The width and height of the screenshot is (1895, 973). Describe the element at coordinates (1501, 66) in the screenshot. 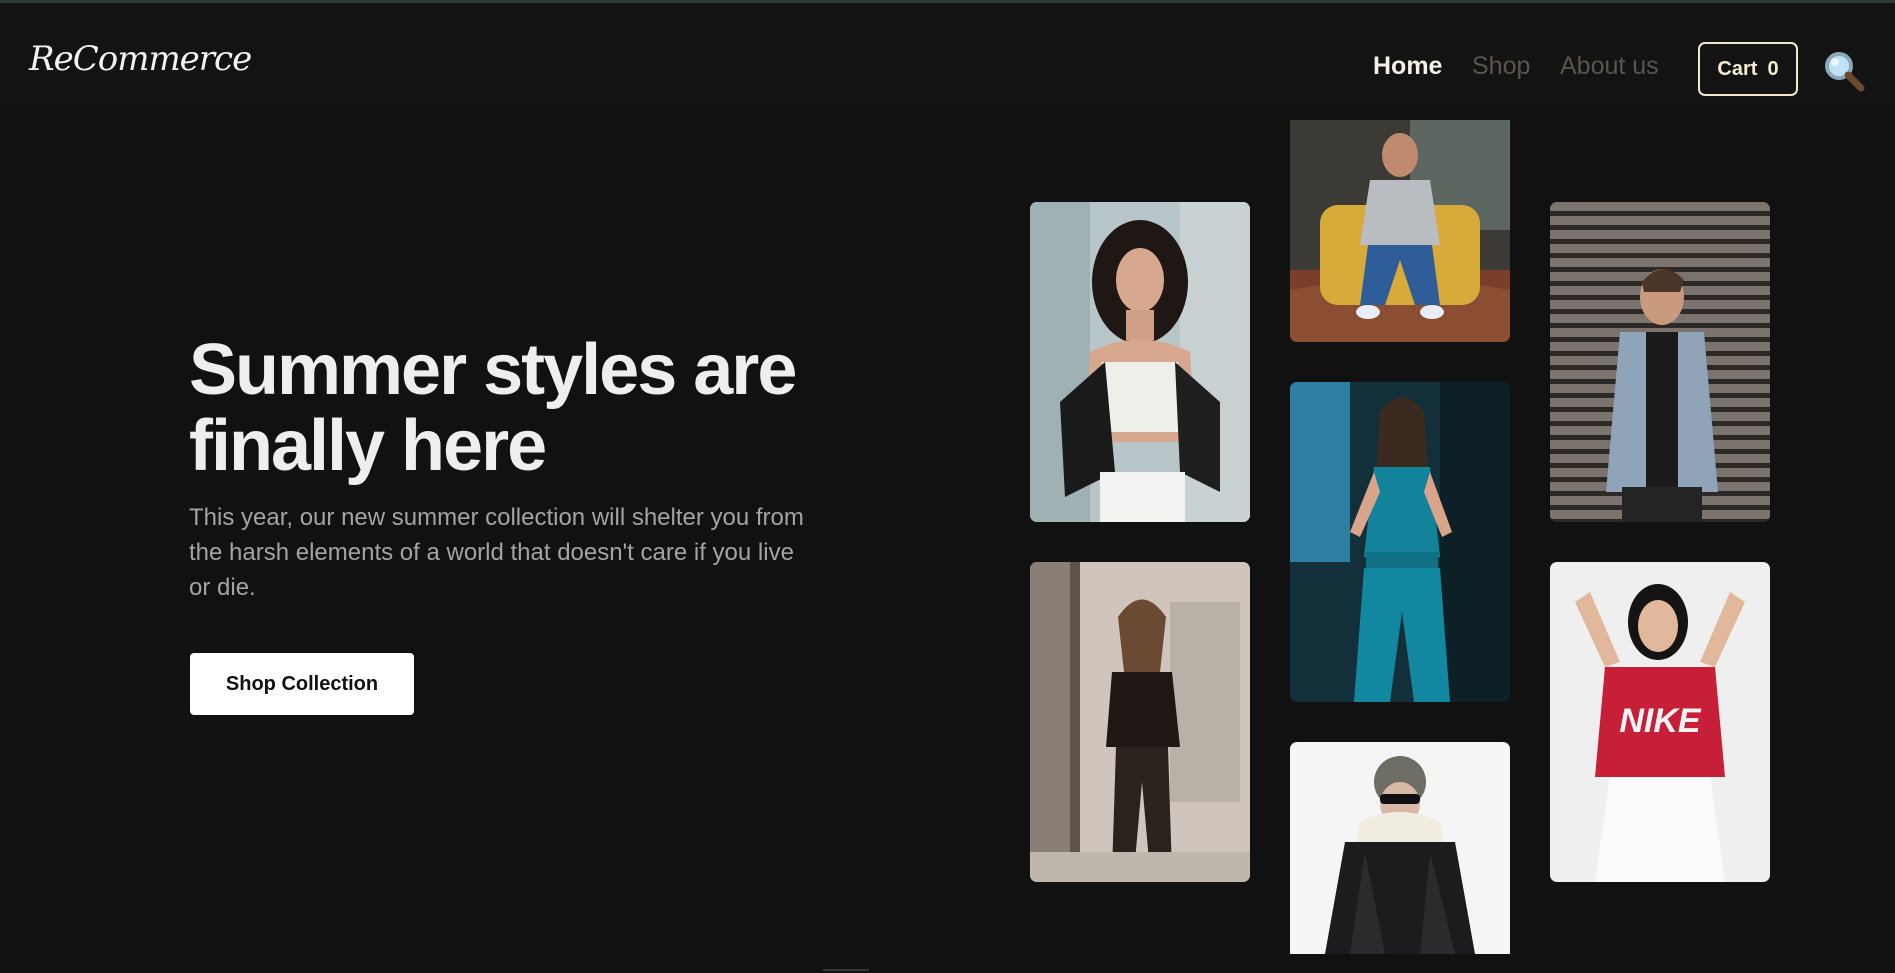

I see `nav-link-shop: Shop` at that location.